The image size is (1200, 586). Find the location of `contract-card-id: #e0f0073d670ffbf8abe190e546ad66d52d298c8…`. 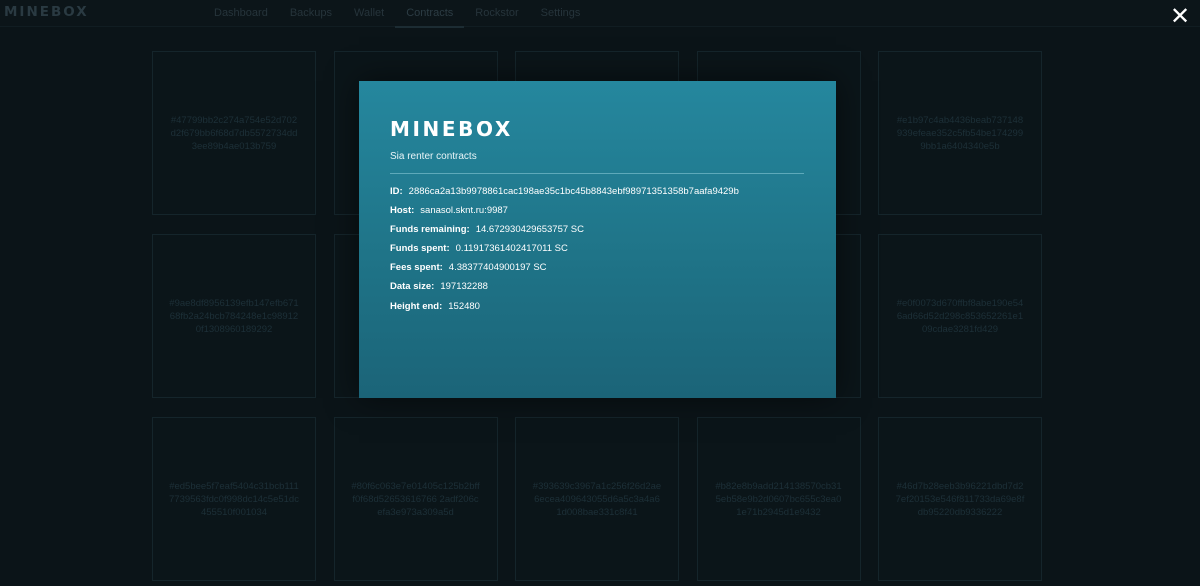

contract-card-id: #e0f0073d670ffbf8abe190e546ad66d52d298c8… is located at coordinates (960, 316).